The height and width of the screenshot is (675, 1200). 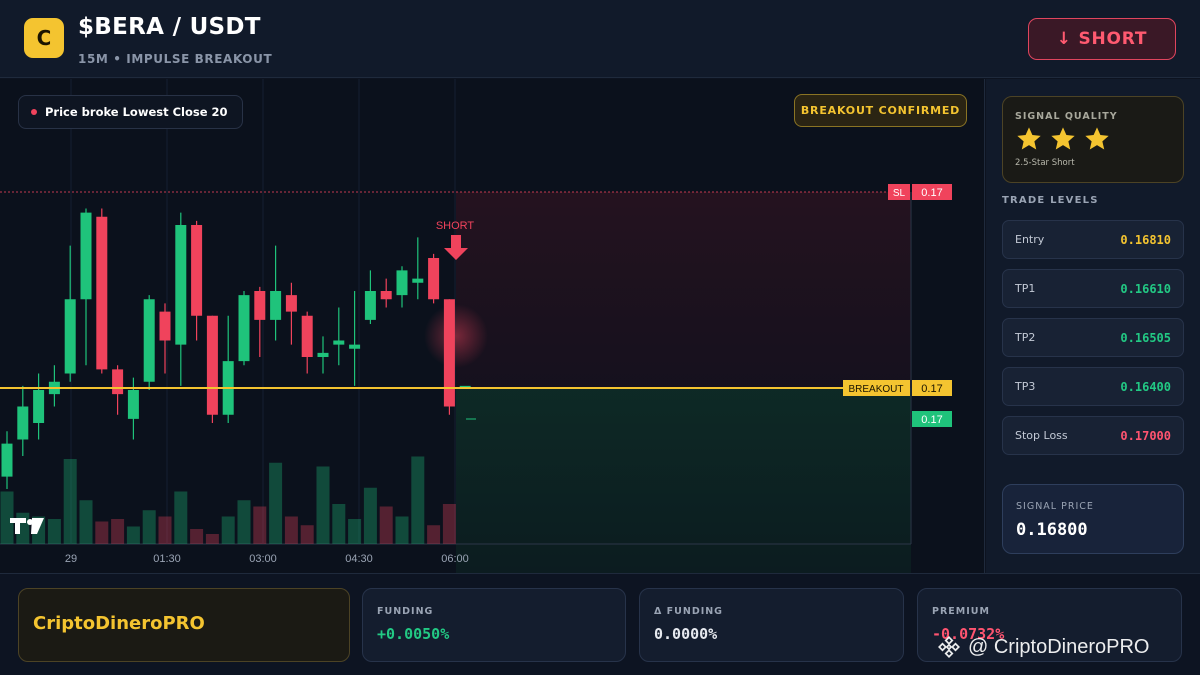 What do you see at coordinates (949, 647) in the screenshot?
I see `binance-logo-icon` at bounding box center [949, 647].